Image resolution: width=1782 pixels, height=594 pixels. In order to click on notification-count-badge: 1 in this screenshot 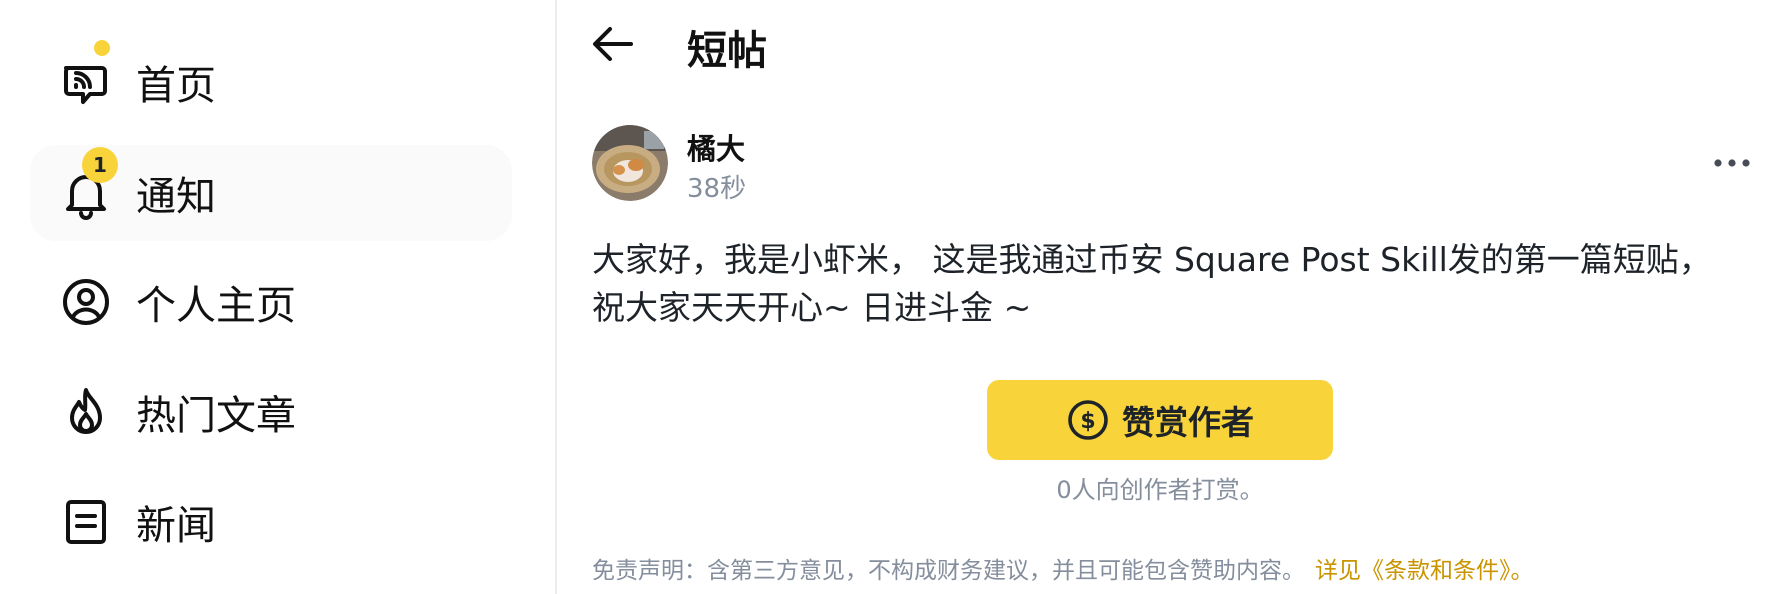, I will do `click(100, 165)`.